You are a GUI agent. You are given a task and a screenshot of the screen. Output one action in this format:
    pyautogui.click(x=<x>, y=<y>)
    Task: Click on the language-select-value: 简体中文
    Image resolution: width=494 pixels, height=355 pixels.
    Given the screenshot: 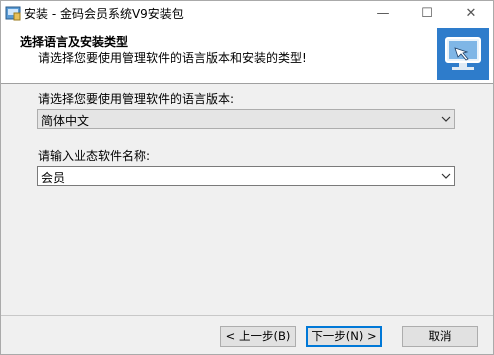 What is the action you would take?
    pyautogui.click(x=65, y=121)
    